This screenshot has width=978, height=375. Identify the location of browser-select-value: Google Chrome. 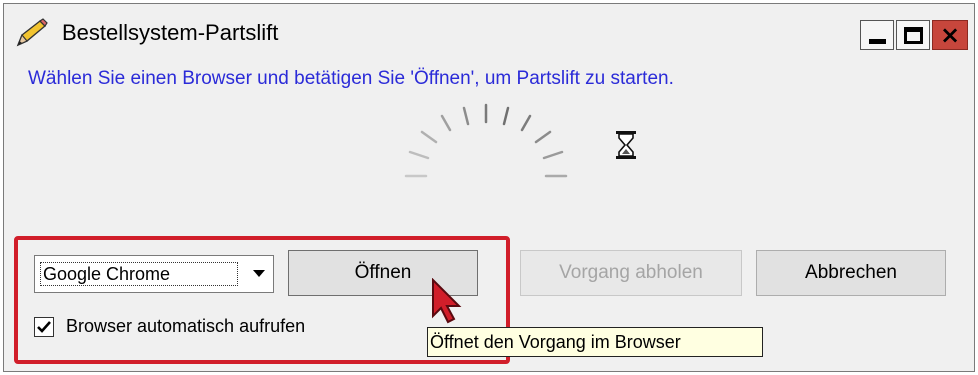
(139, 274).